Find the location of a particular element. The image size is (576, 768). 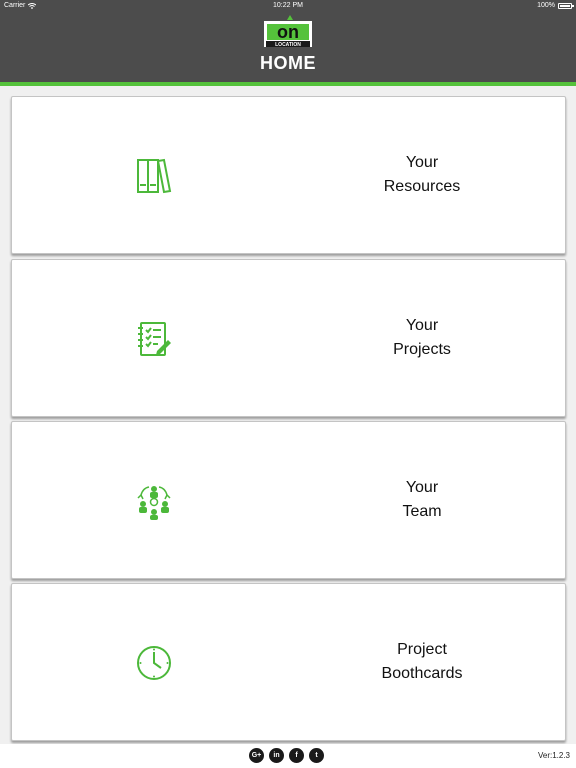

social-links: G+ in f t is located at coordinates (286, 755).